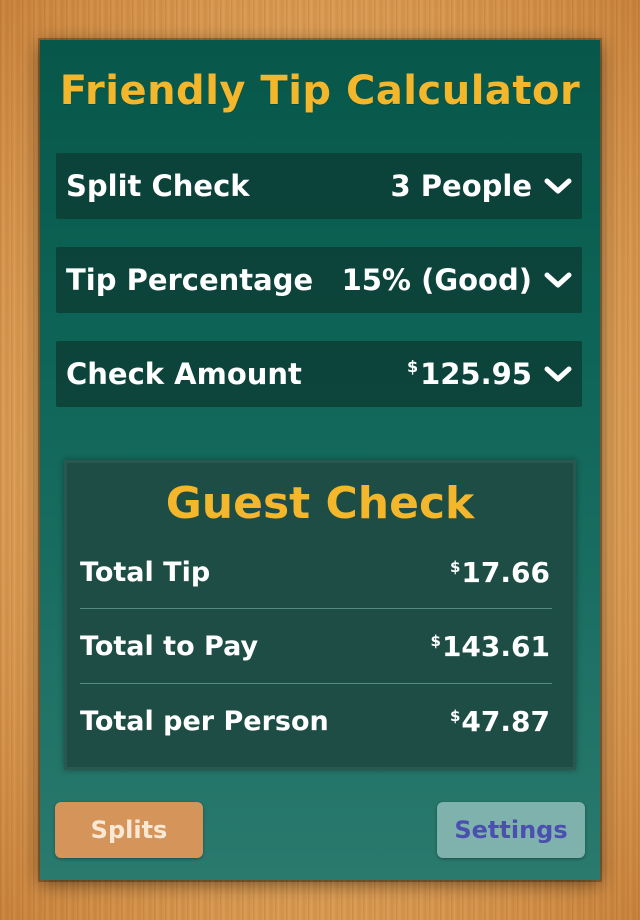 This screenshot has height=920, width=640. I want to click on tip-percentage-selector: Tip Percentage 15% (Good), so click(319, 280).